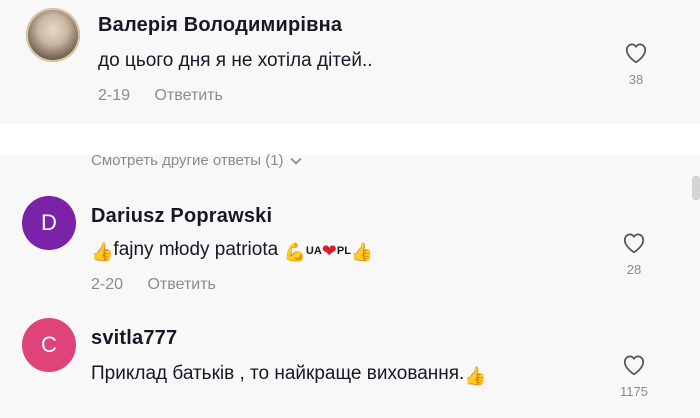  What do you see at coordinates (181, 216) in the screenshot?
I see `comment-author: Dariusz Poprawski` at bounding box center [181, 216].